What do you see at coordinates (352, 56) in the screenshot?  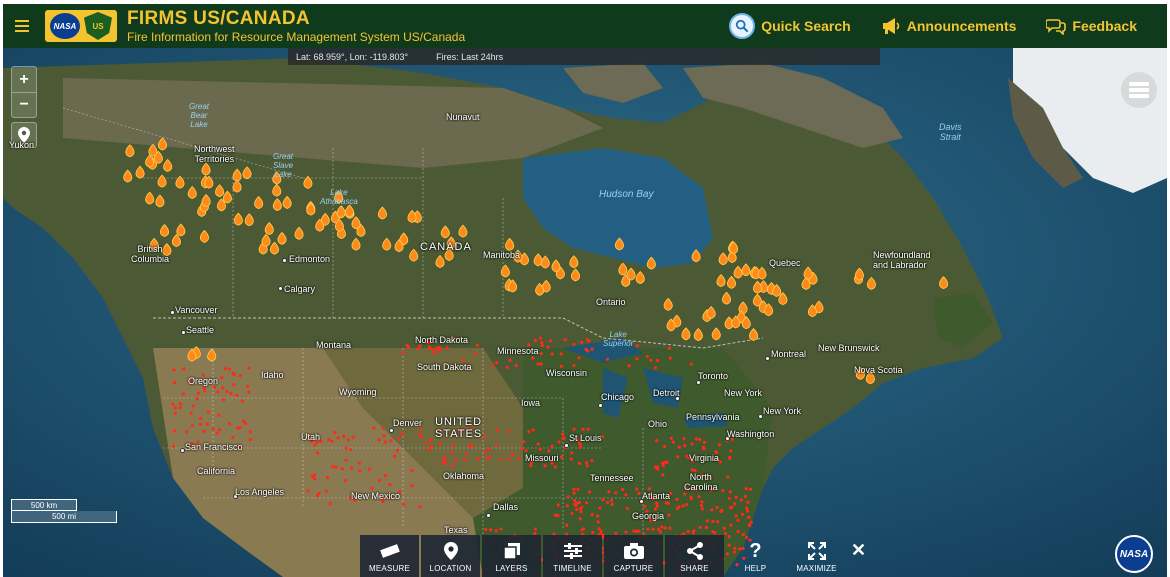 I see `lat-lon-readout: Lat: 68.959°, Lon: -119.803°` at bounding box center [352, 56].